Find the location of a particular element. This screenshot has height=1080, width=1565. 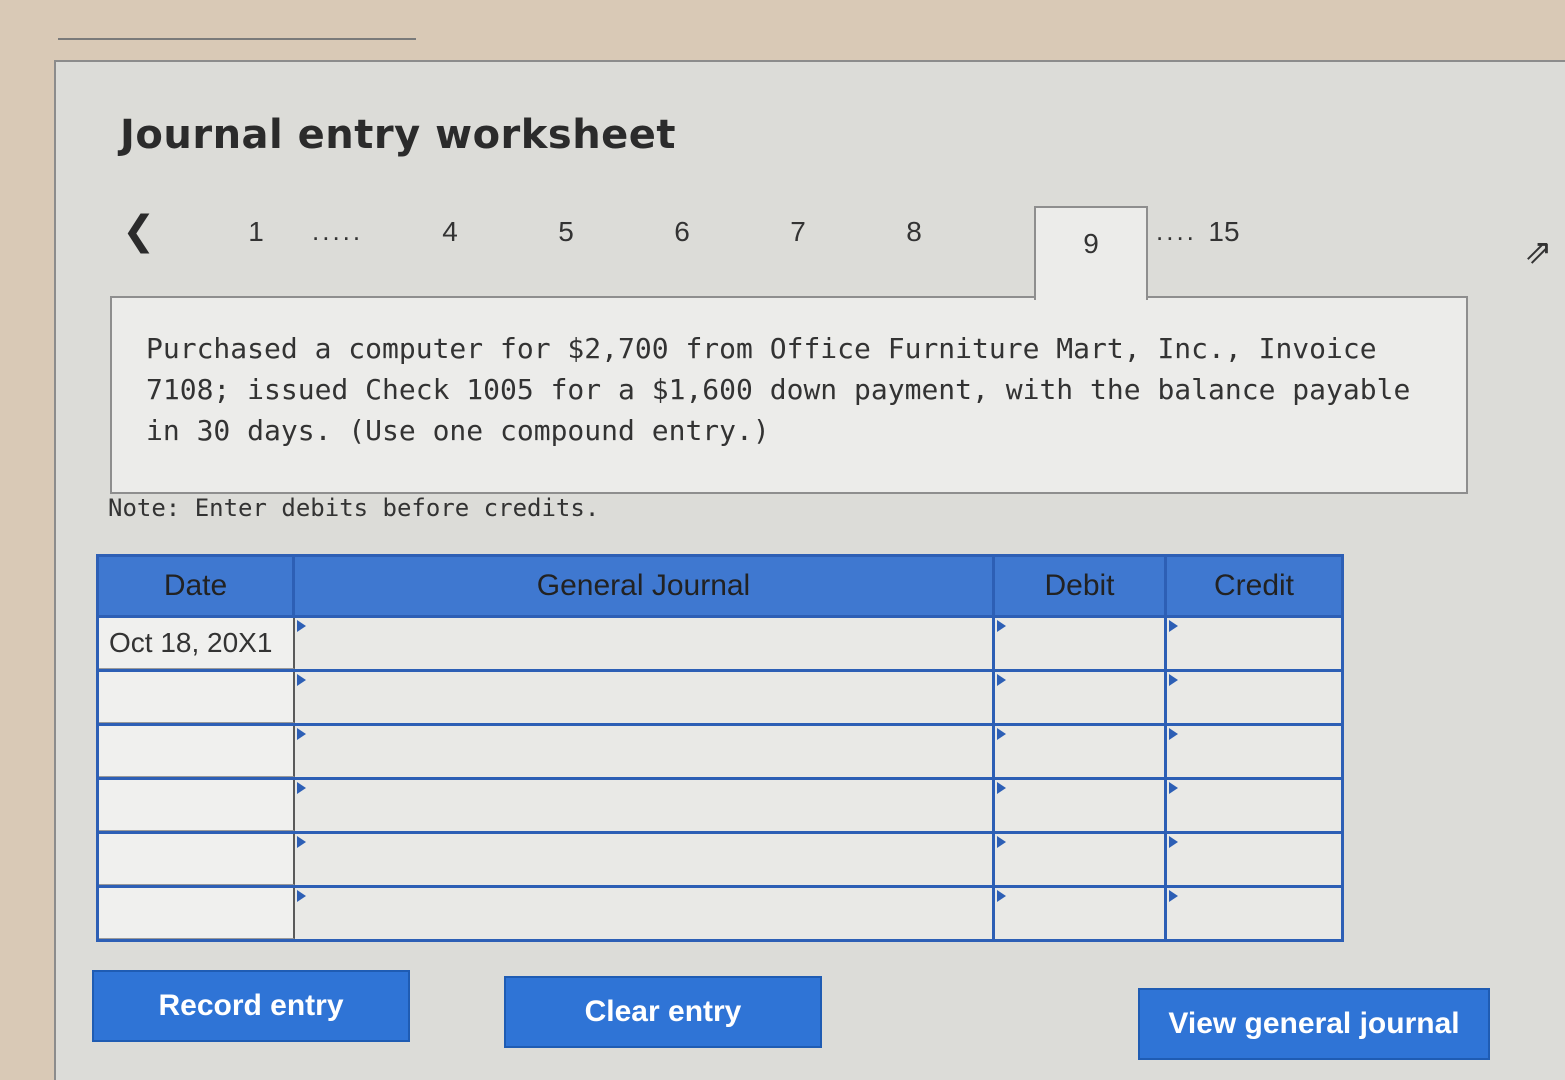

tab-8: 8 is located at coordinates (914, 232).